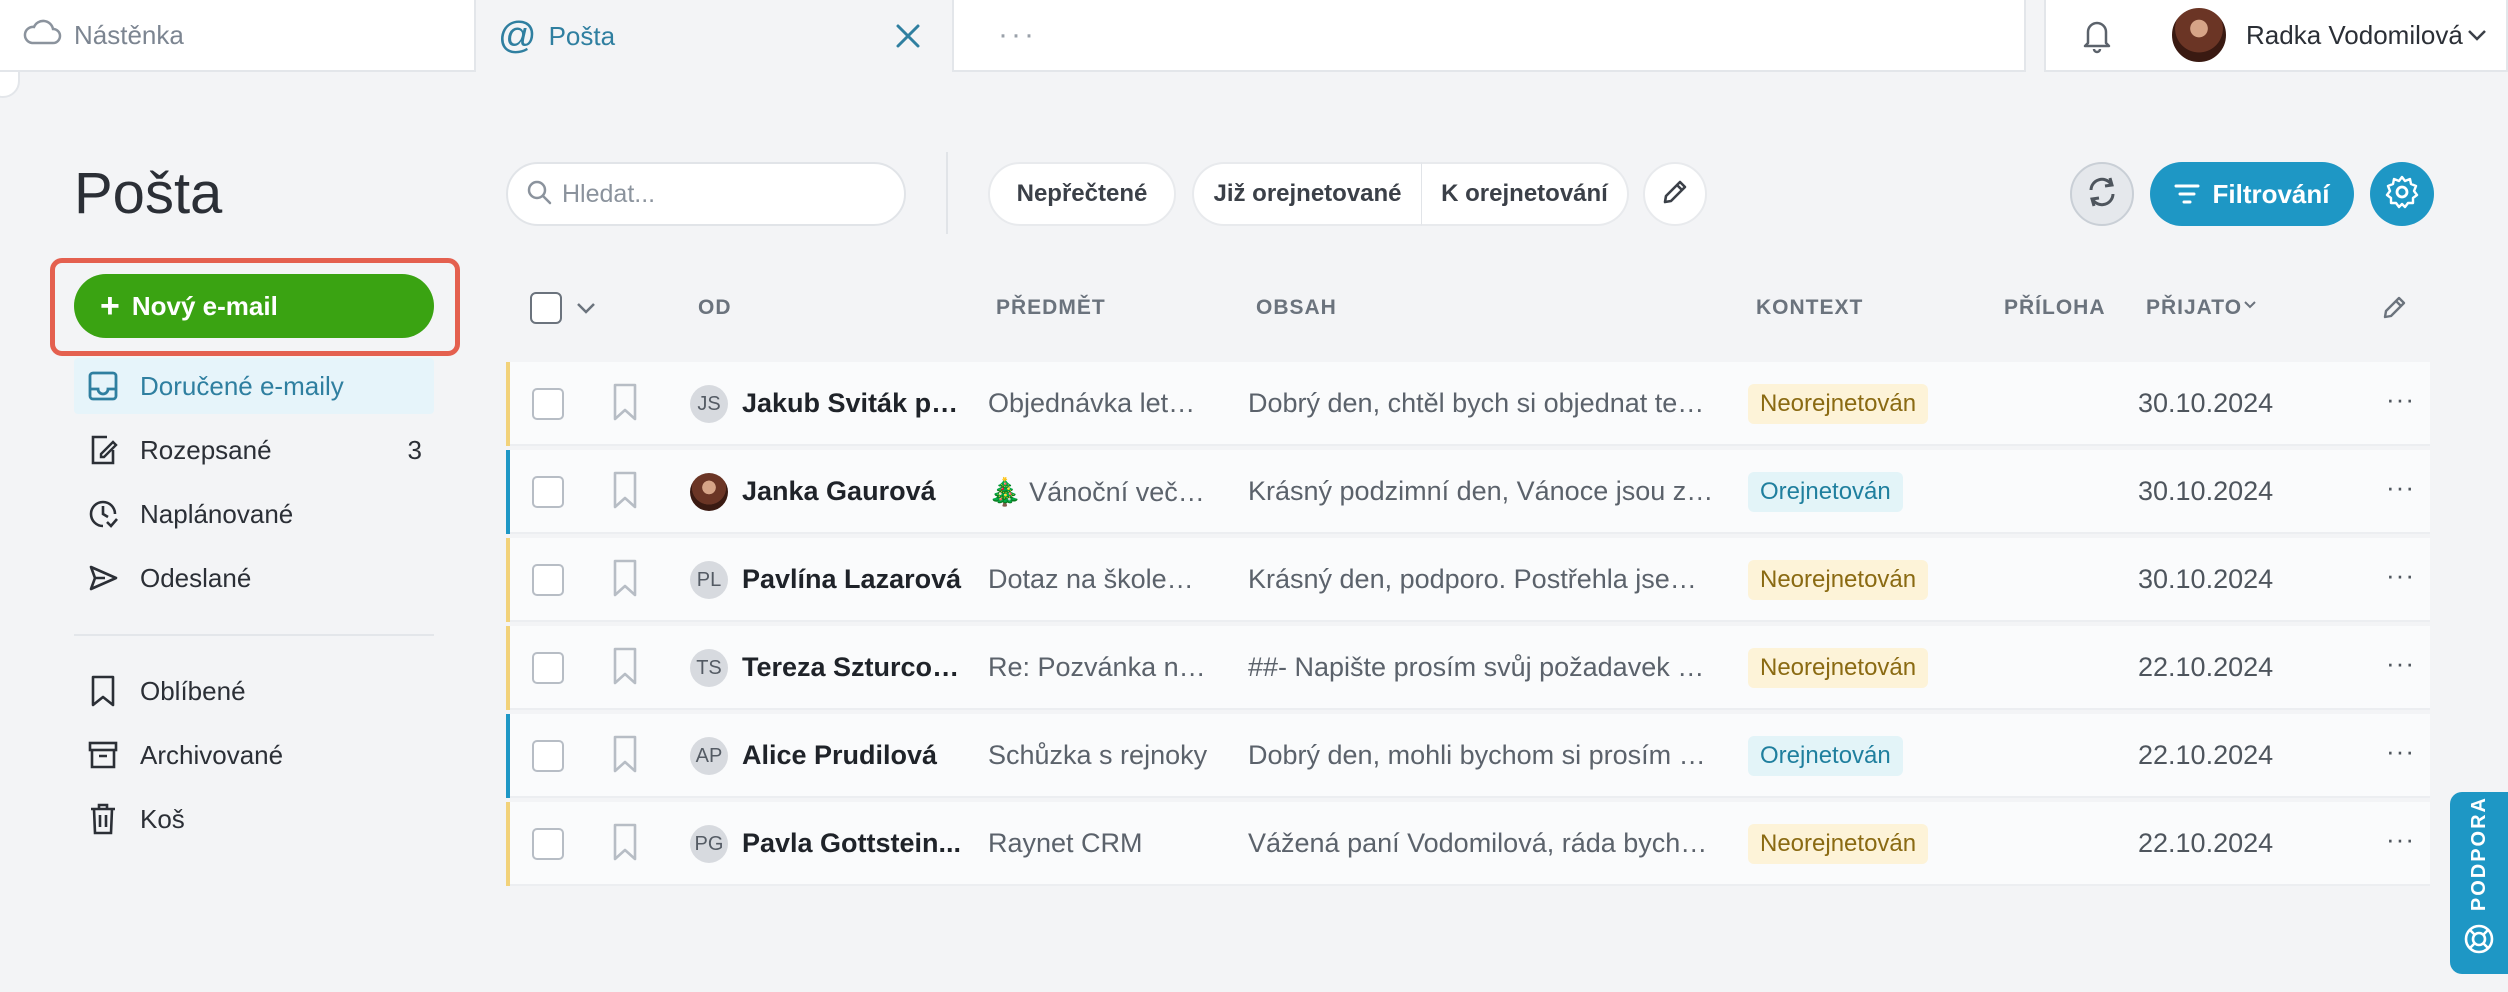  What do you see at coordinates (1296, 308) in the screenshot?
I see `column-content: OBSAH` at bounding box center [1296, 308].